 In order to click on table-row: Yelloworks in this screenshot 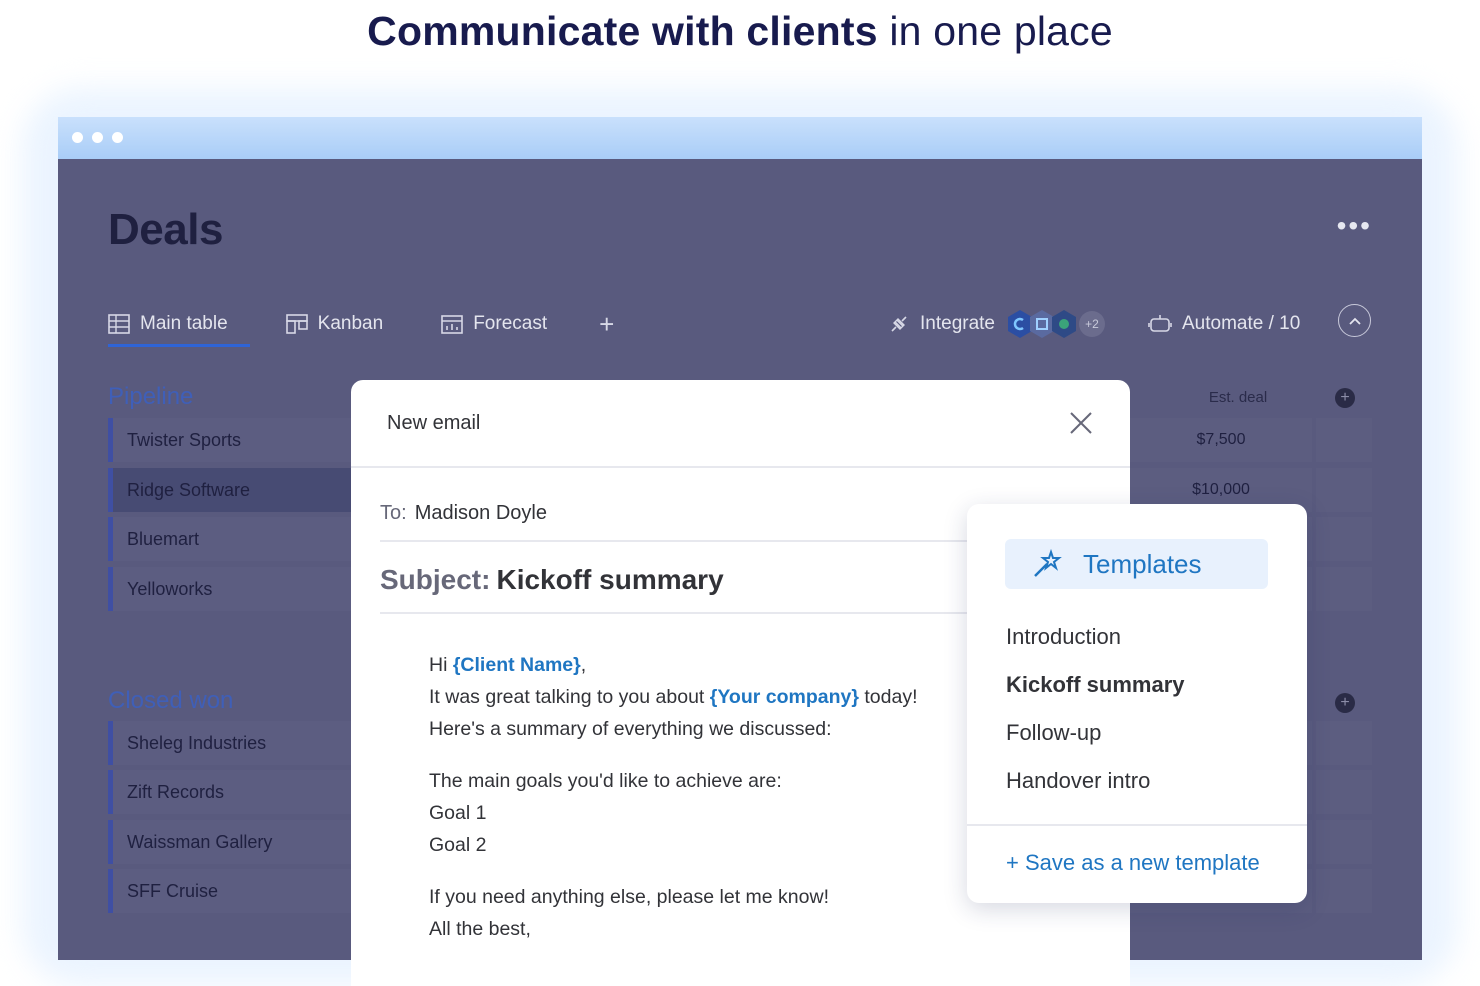, I will do `click(230, 589)`.